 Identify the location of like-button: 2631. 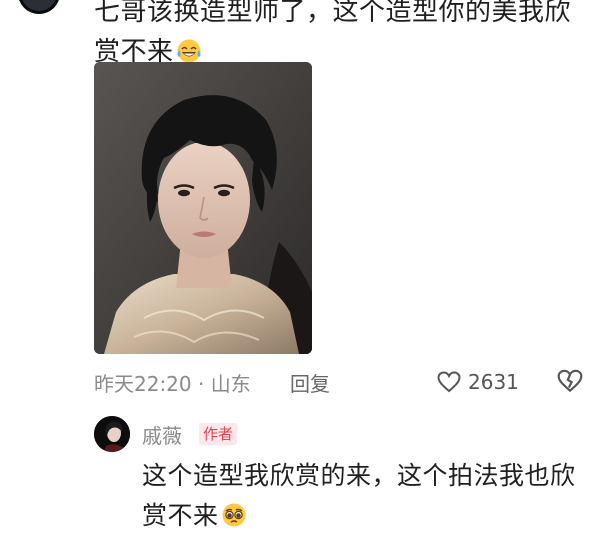
(477, 382).